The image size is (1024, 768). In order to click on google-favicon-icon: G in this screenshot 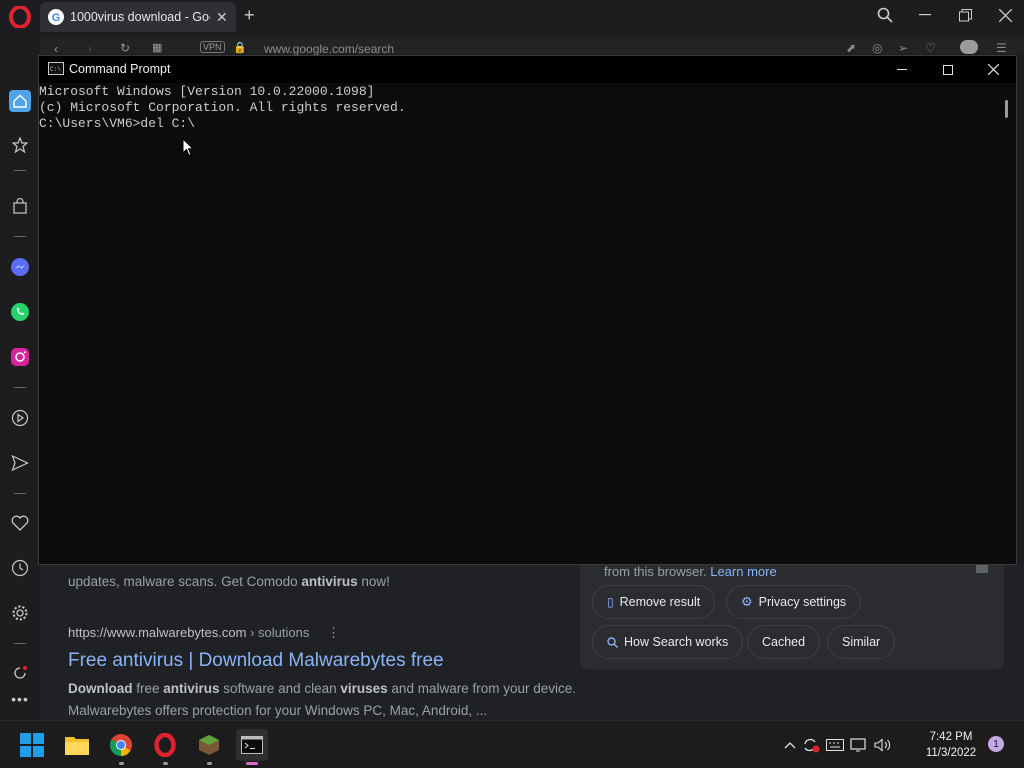, I will do `click(56, 17)`.